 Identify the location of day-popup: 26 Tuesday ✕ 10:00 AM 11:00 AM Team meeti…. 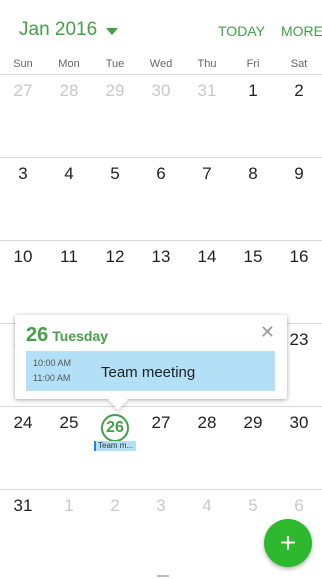
(151, 362).